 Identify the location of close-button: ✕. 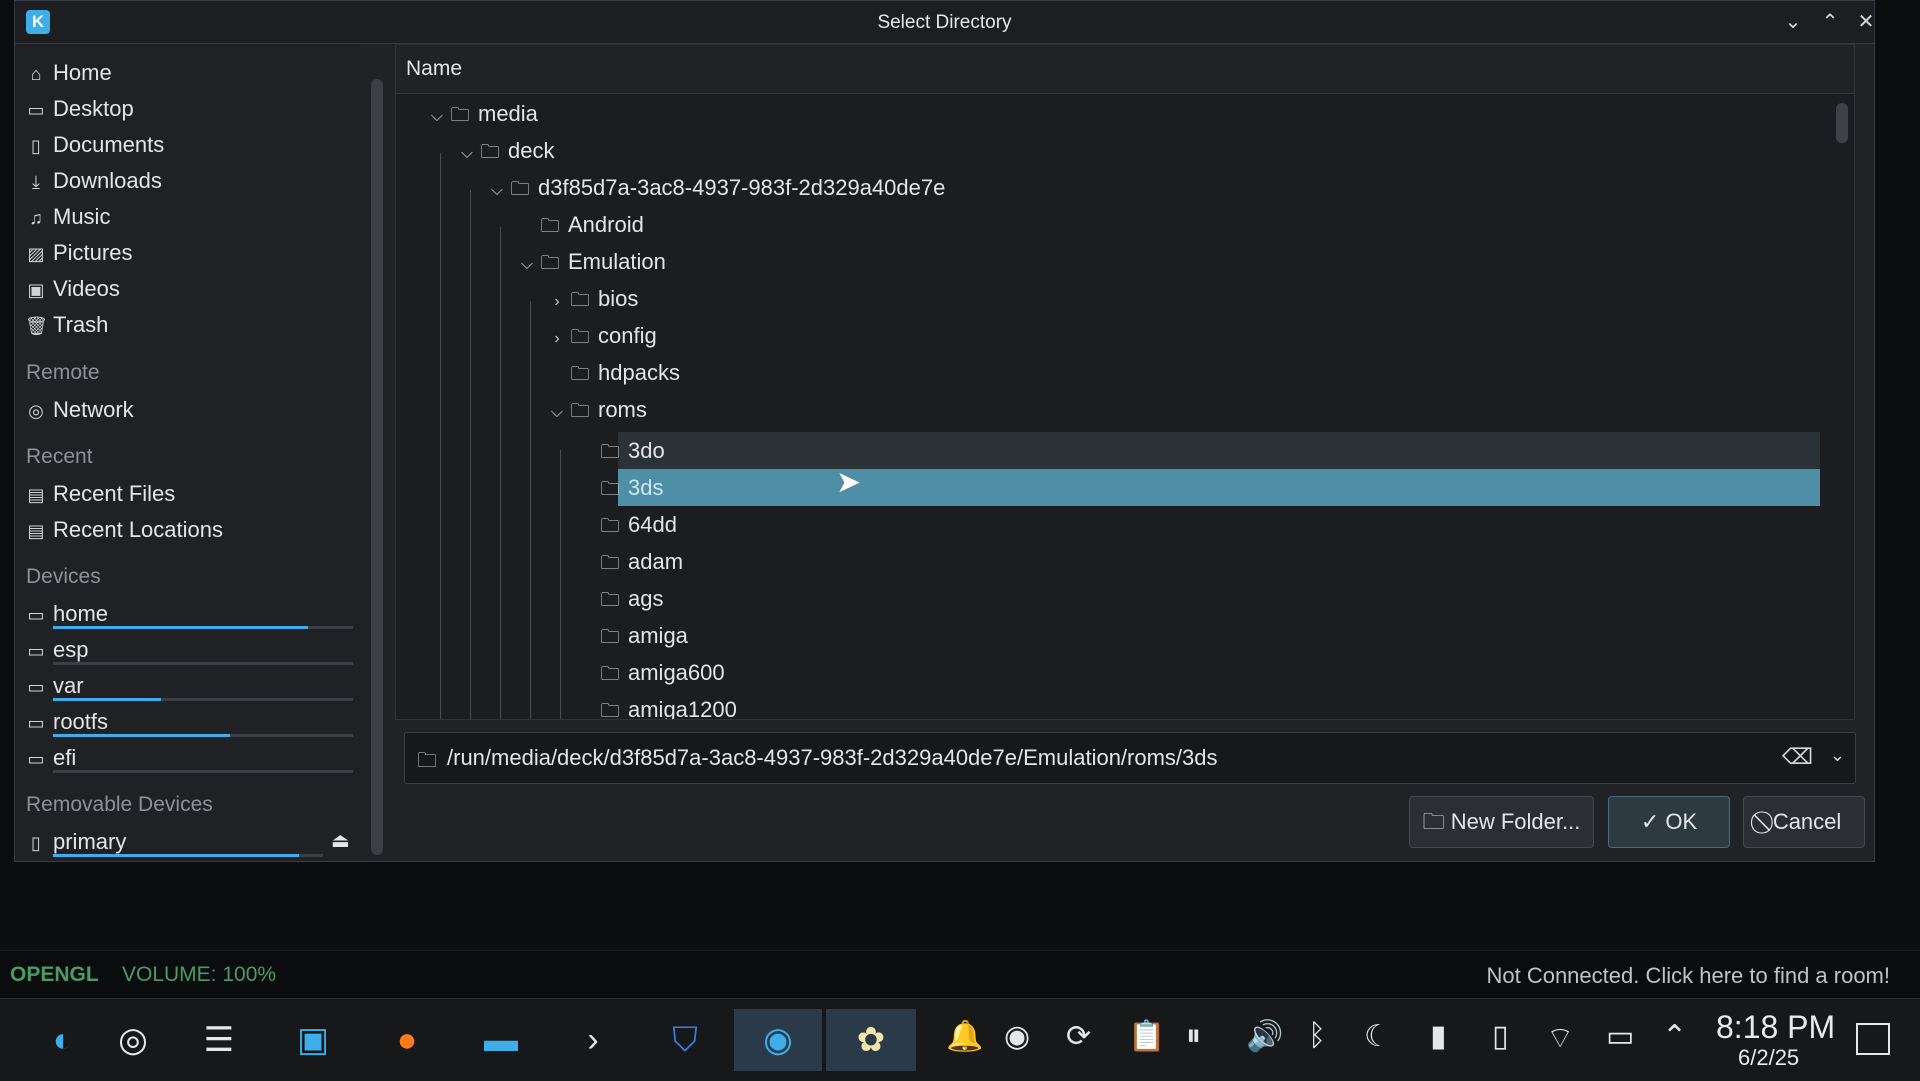
(1866, 22).